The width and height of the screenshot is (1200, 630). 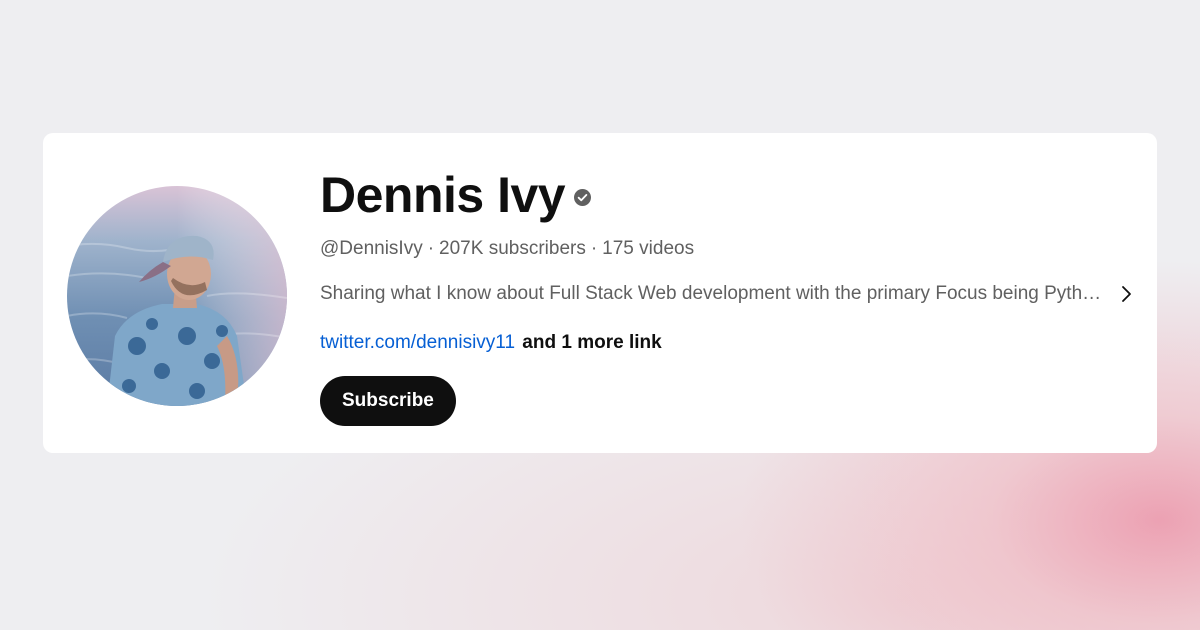 I want to click on video-count: 175 videos, so click(x=648, y=248).